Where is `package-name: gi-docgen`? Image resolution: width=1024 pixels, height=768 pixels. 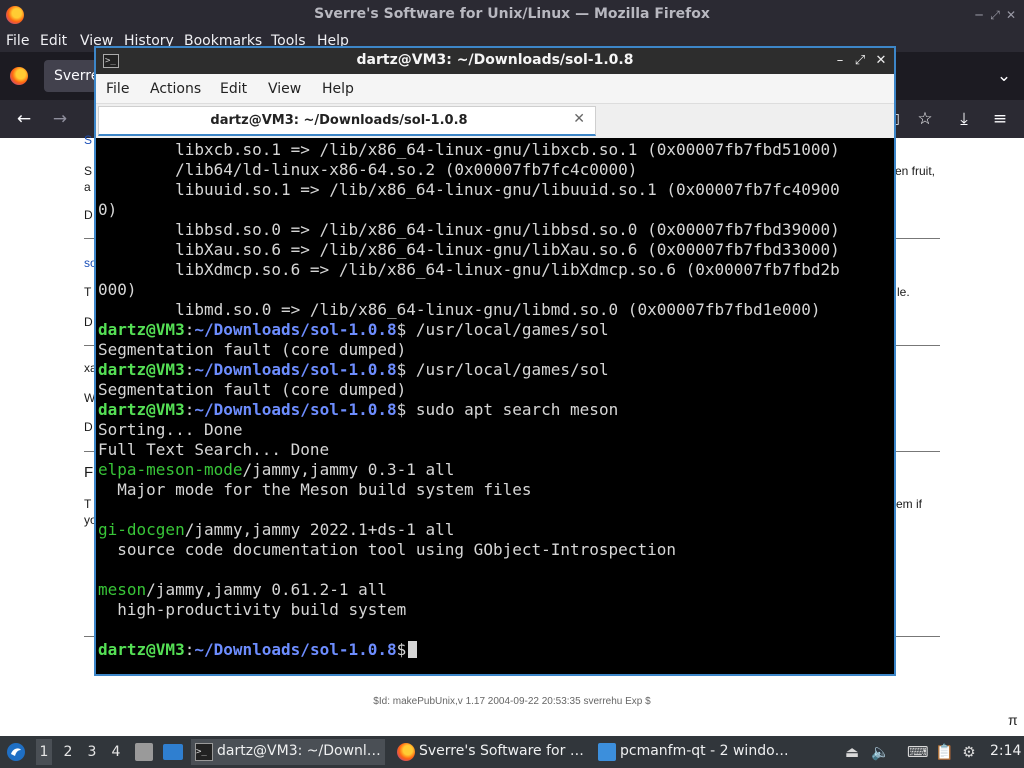 package-name: gi-docgen is located at coordinates (141, 529).